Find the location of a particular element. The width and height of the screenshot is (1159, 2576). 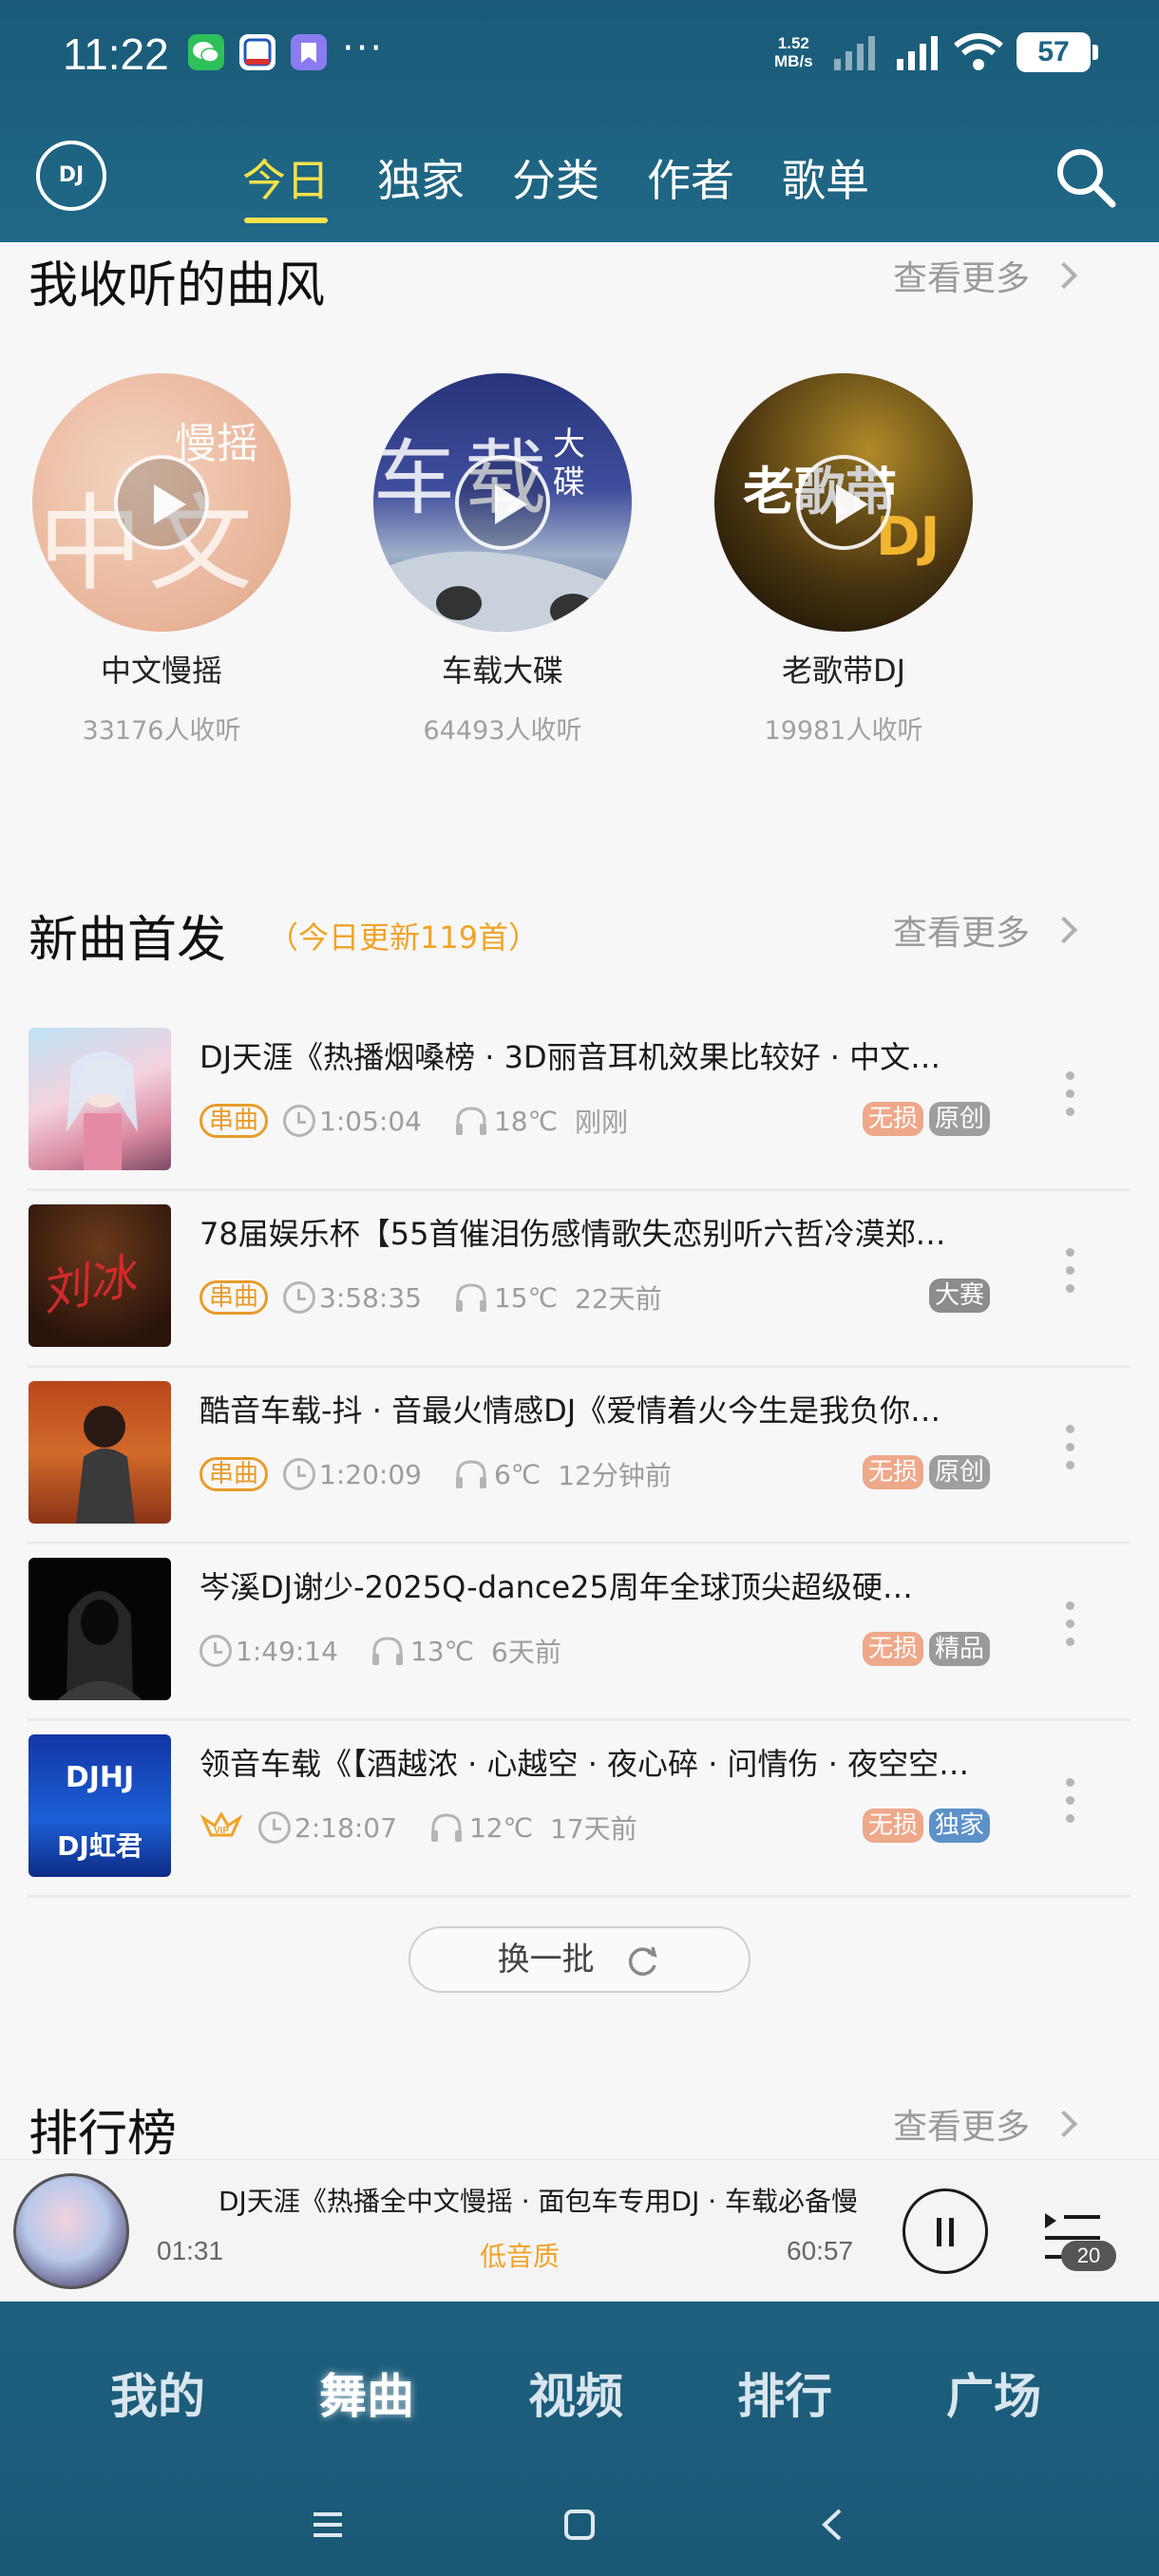

player-total: 60:57 is located at coordinates (820, 2250).